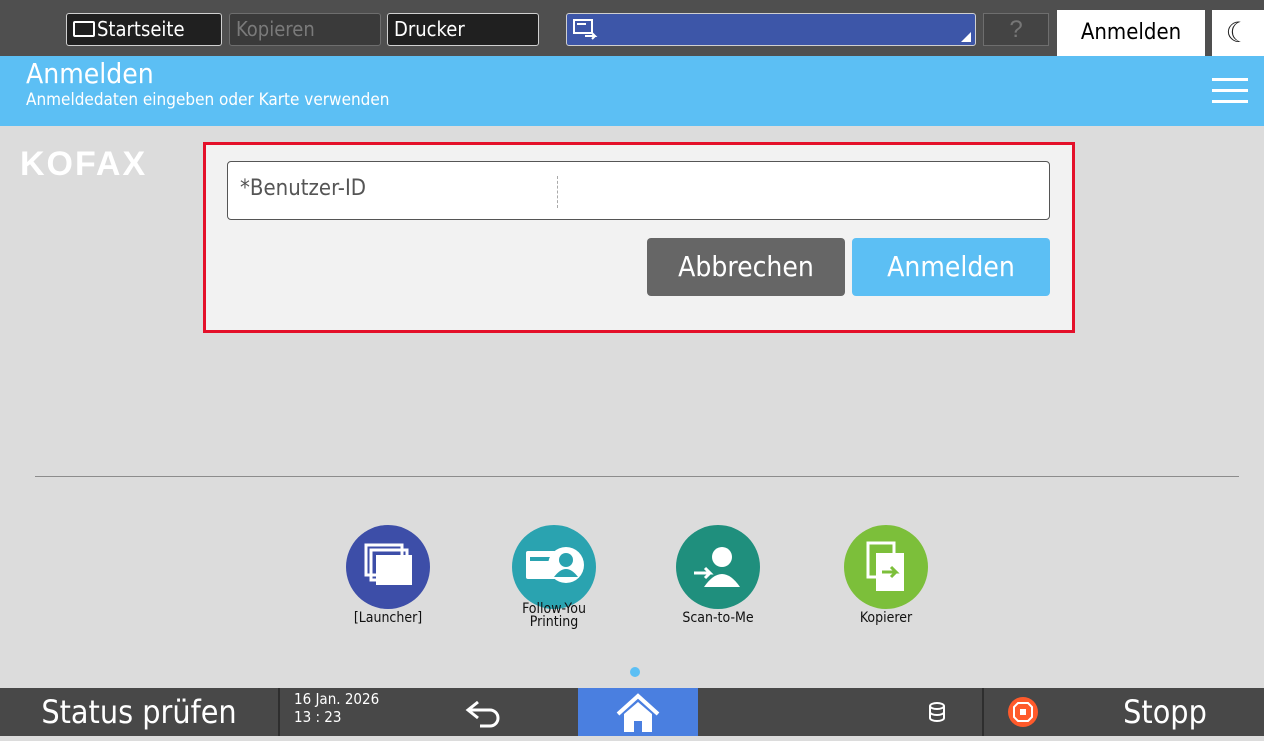 The width and height of the screenshot is (1264, 741). I want to click on cancel-button: Abbrechen, so click(746, 267).